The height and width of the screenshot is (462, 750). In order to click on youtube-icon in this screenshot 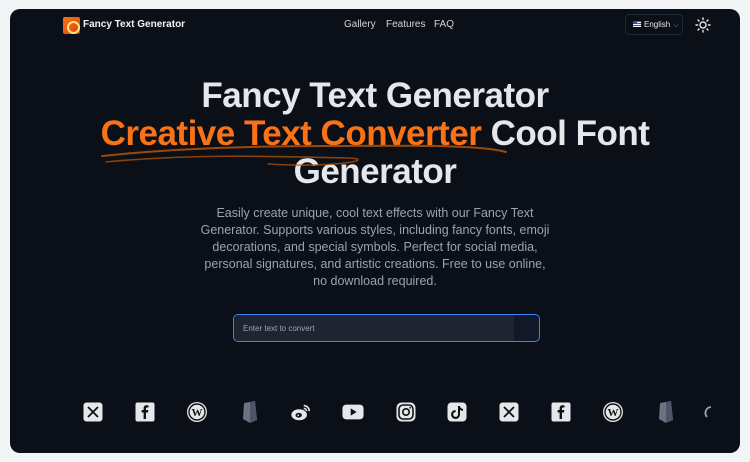, I will do `click(353, 412)`.